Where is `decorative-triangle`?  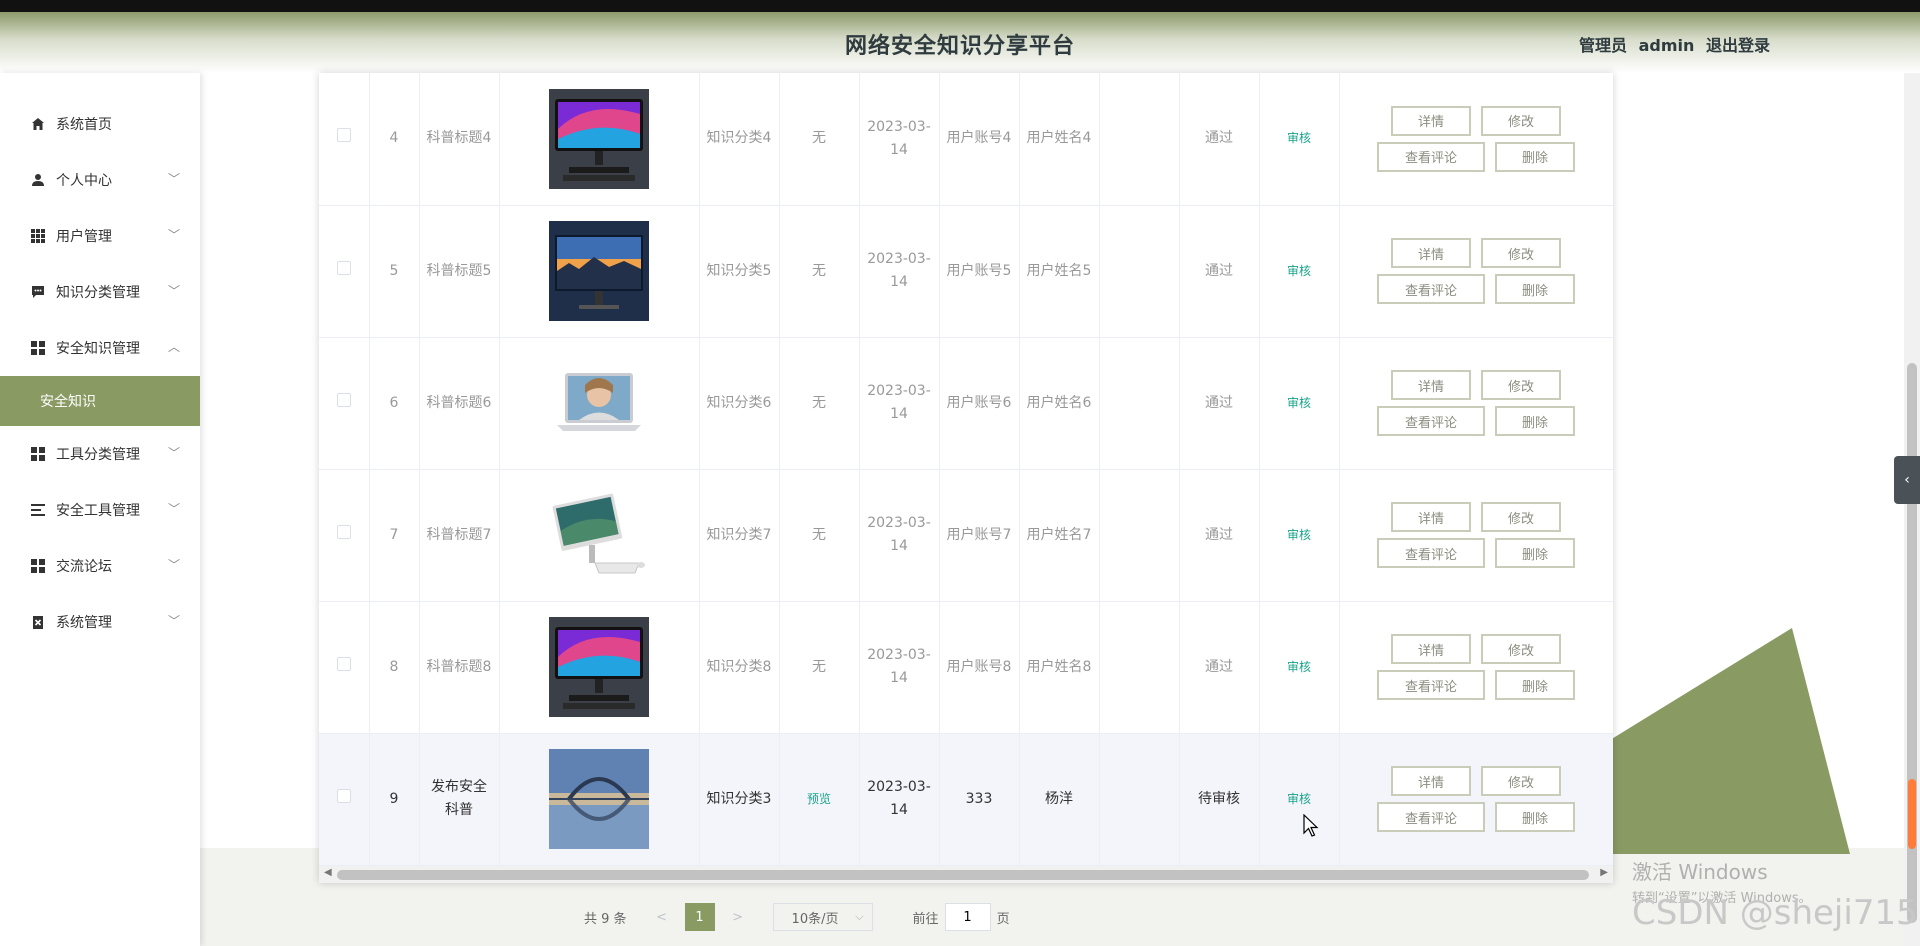
decorative-triangle is located at coordinates (1730, 741).